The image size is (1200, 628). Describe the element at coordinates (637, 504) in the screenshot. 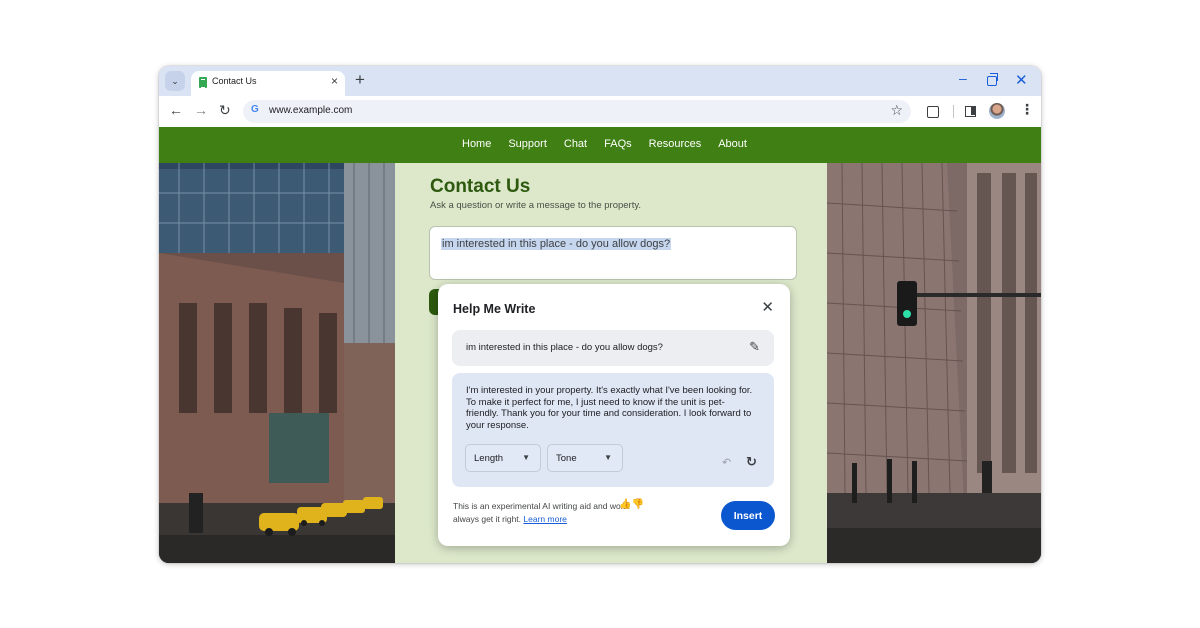

I see `thumbs-down-icon: 👎` at that location.